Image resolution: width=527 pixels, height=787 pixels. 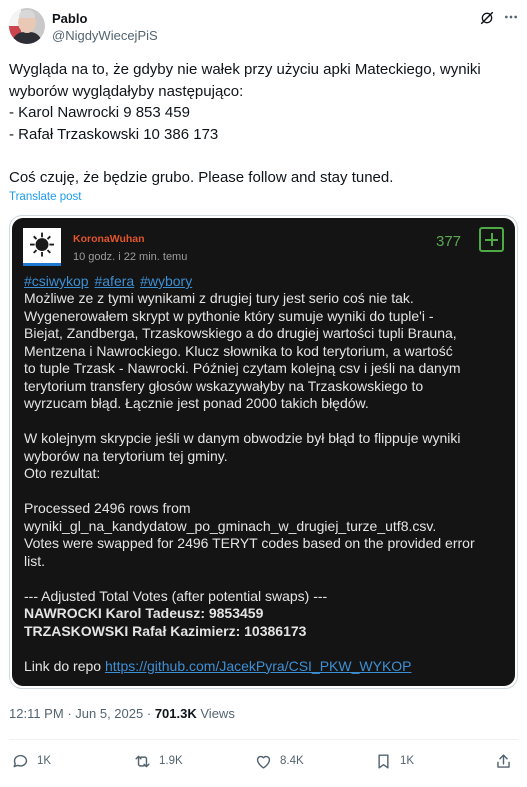 I want to click on reply-count: 1K, so click(x=44, y=761).